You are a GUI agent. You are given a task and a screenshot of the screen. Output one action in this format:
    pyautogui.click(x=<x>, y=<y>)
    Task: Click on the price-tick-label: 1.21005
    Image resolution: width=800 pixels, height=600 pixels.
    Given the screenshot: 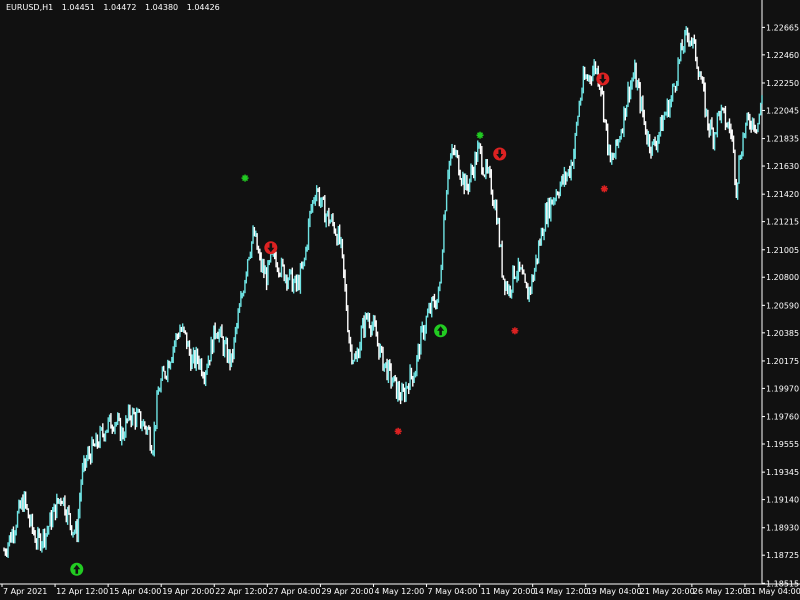 What is the action you would take?
    pyautogui.click(x=782, y=250)
    